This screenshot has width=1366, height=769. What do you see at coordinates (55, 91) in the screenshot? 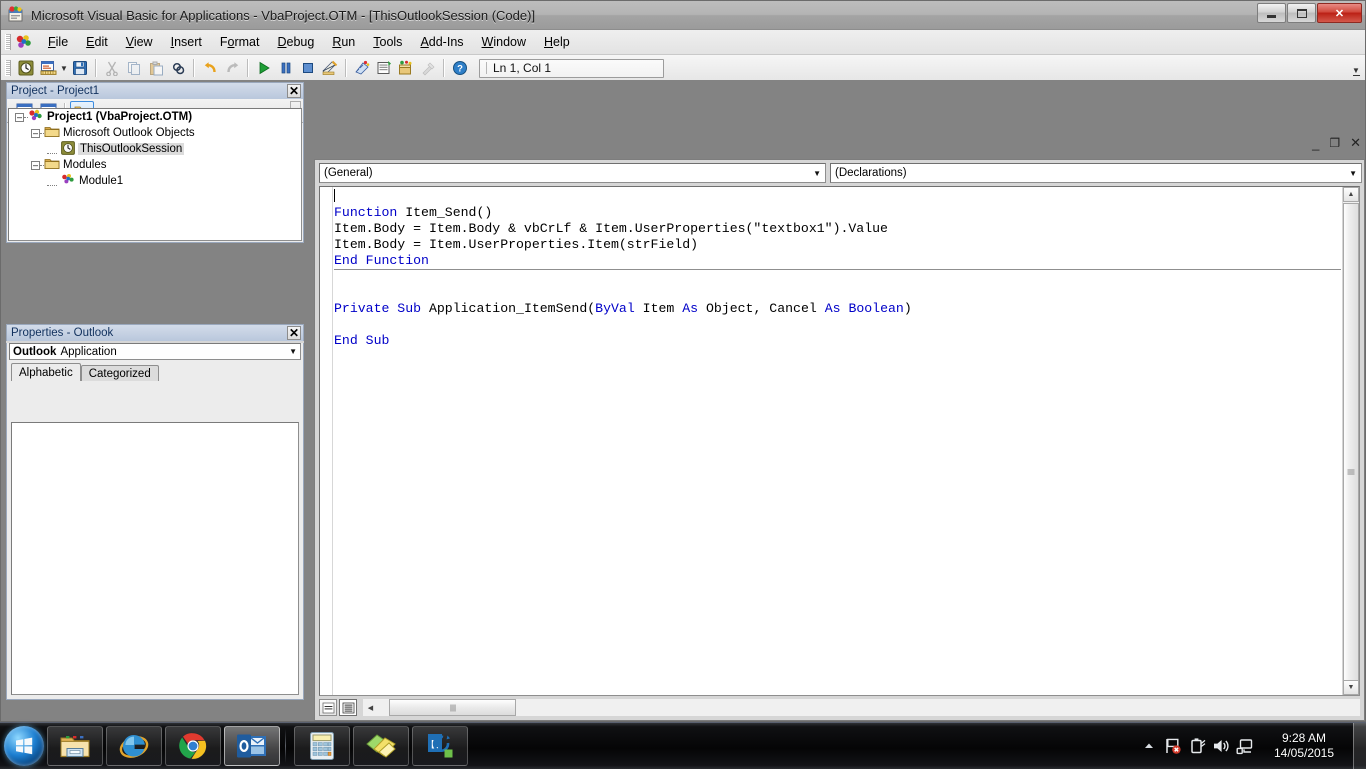
I see `project-explorer-title: Project - Project1` at bounding box center [55, 91].